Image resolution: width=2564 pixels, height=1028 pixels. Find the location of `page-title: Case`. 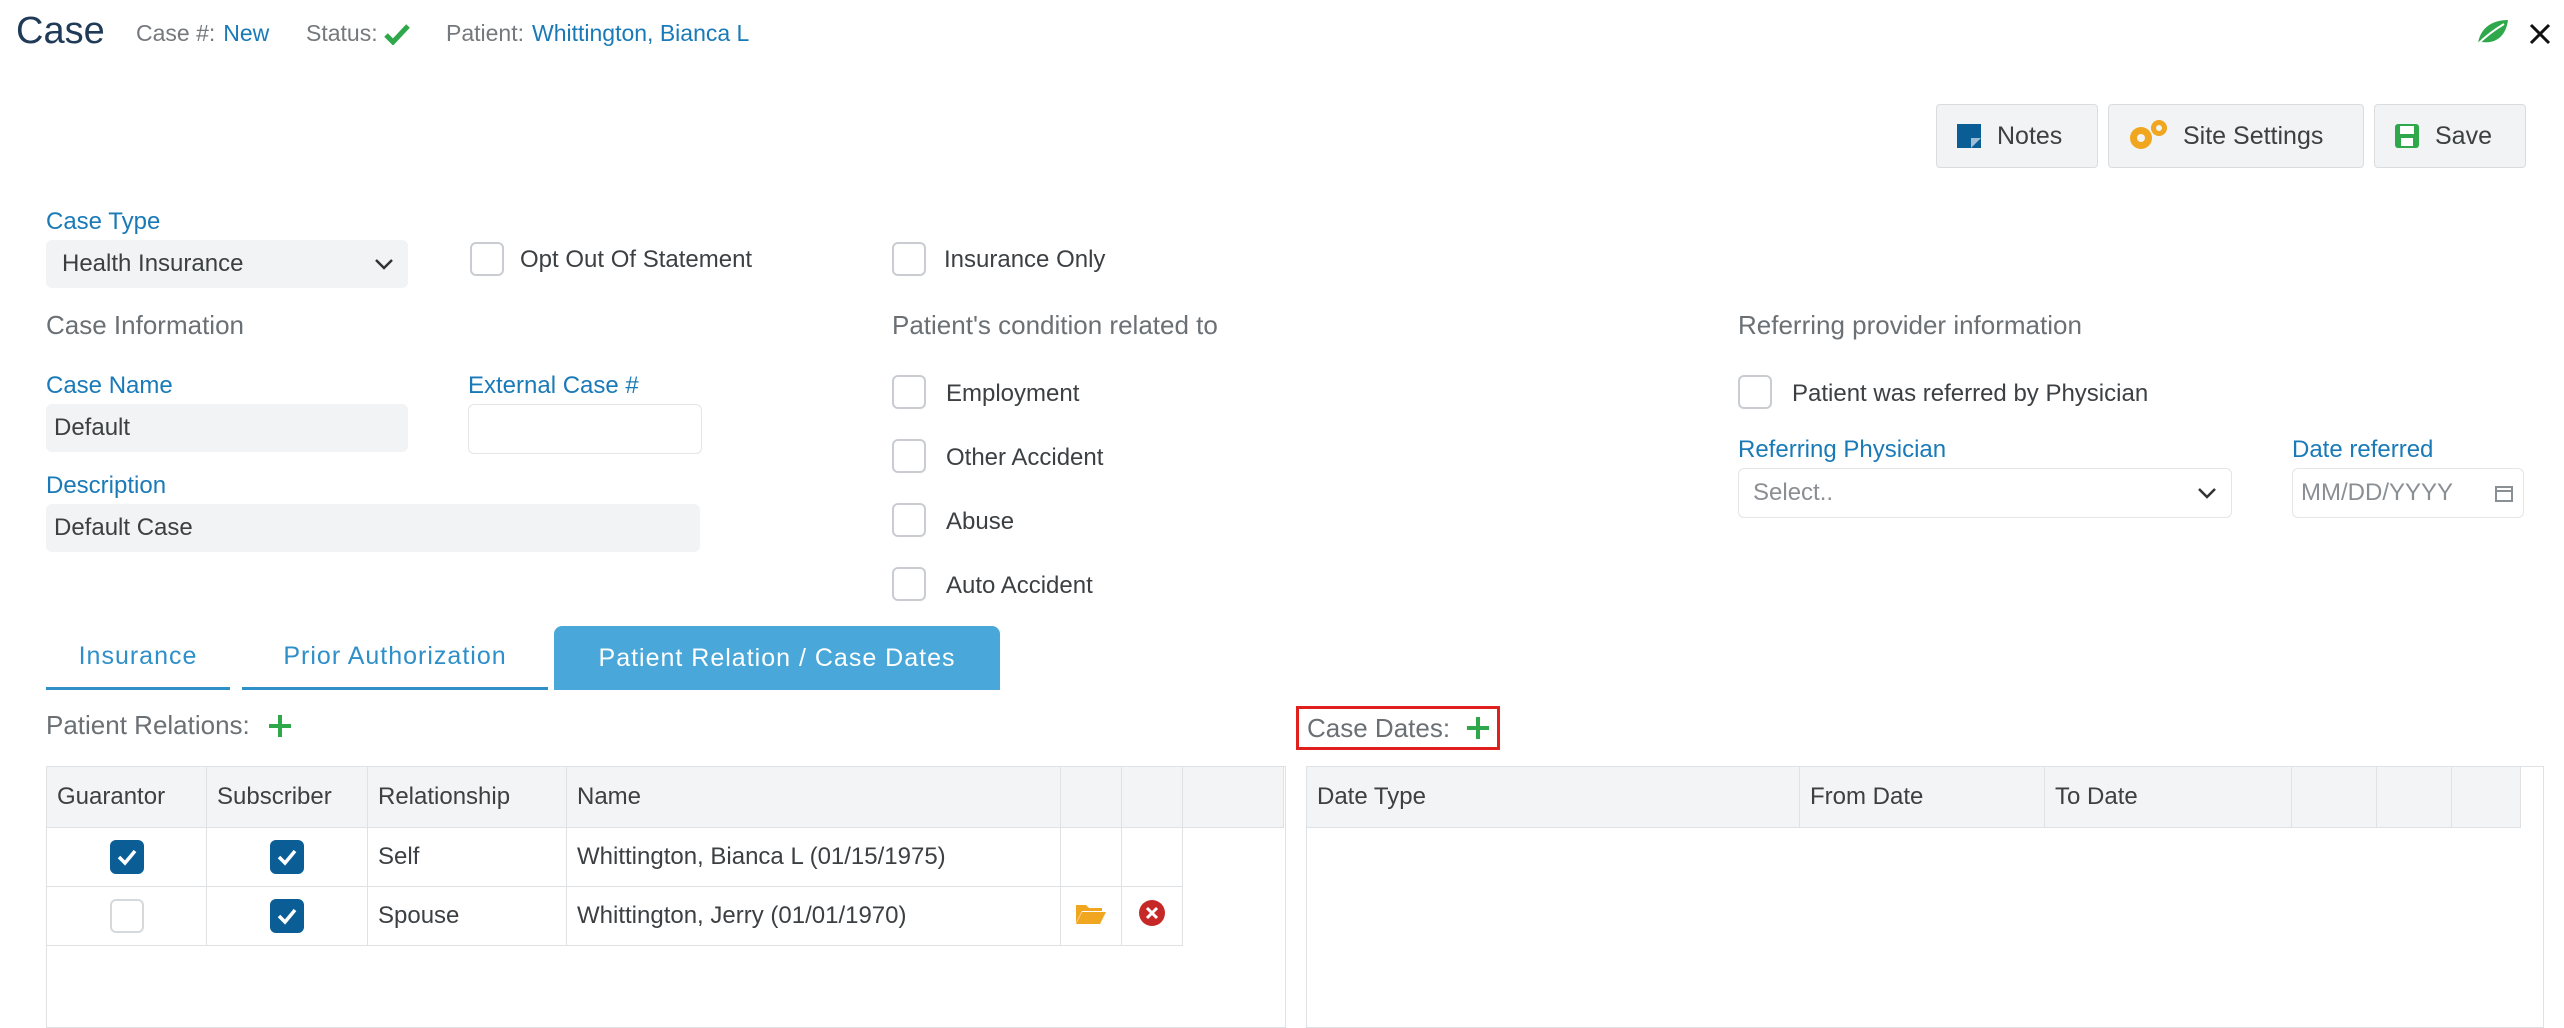

page-title: Case is located at coordinates (60, 31).